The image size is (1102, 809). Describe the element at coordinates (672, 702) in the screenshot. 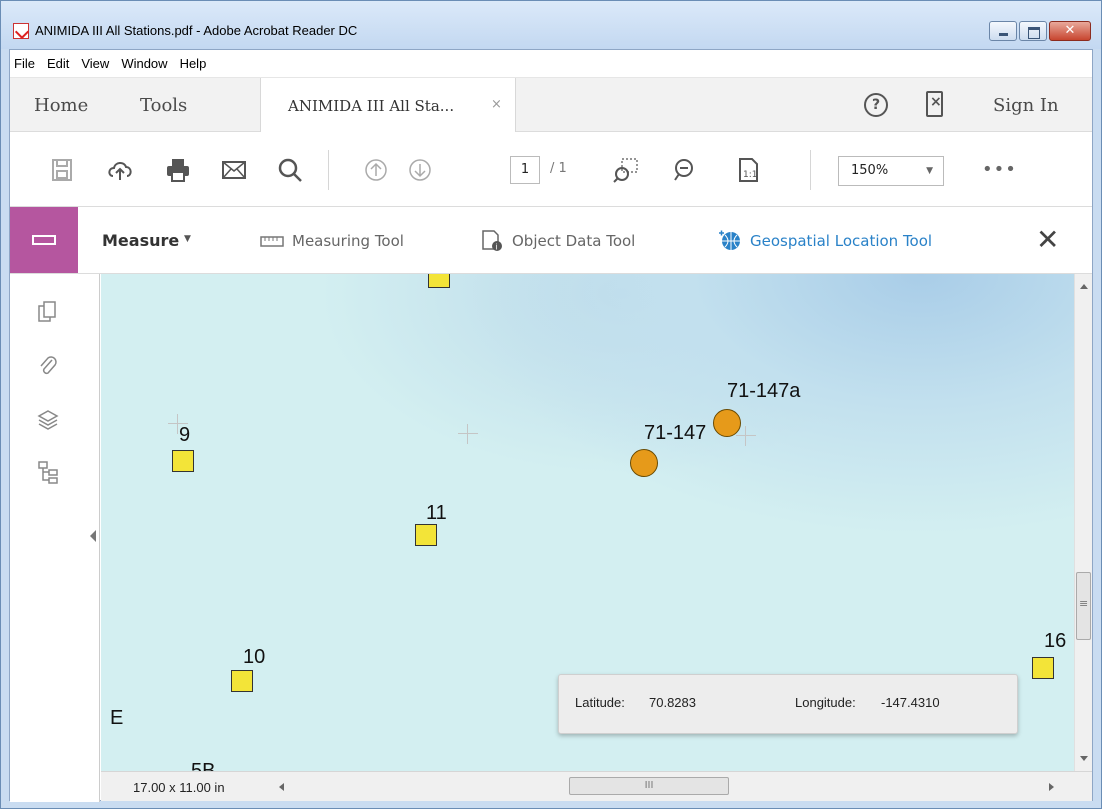

I see `latitude-value: 70.8283` at that location.